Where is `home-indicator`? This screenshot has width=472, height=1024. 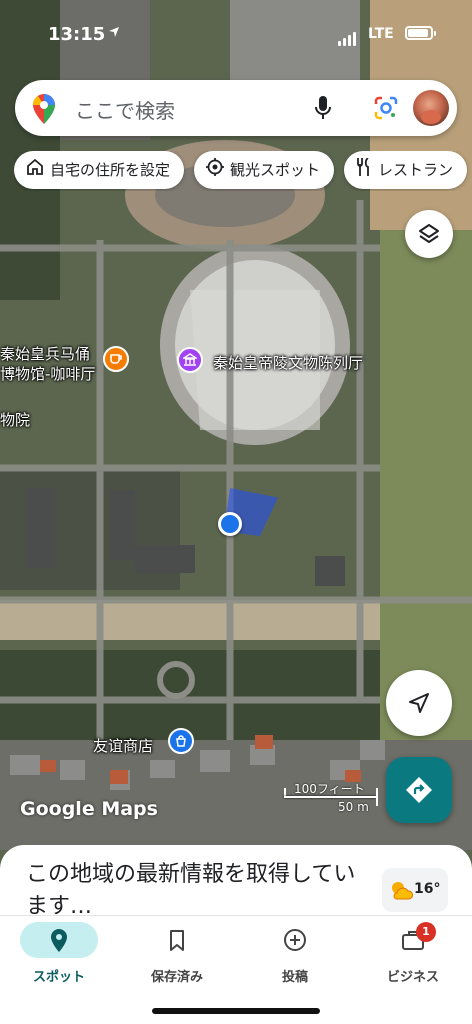
home-indicator is located at coordinates (236, 1011).